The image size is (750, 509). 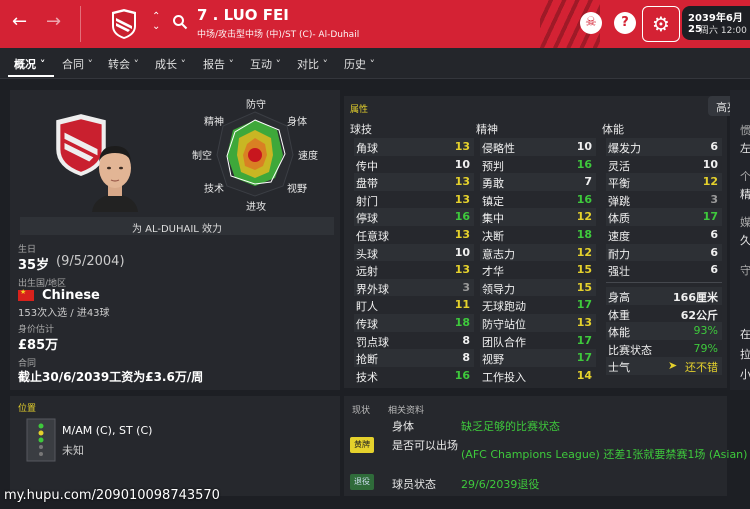 I want to click on player-switch-chevrons-icon: ⌃ ⌄, so click(x=156, y=22).